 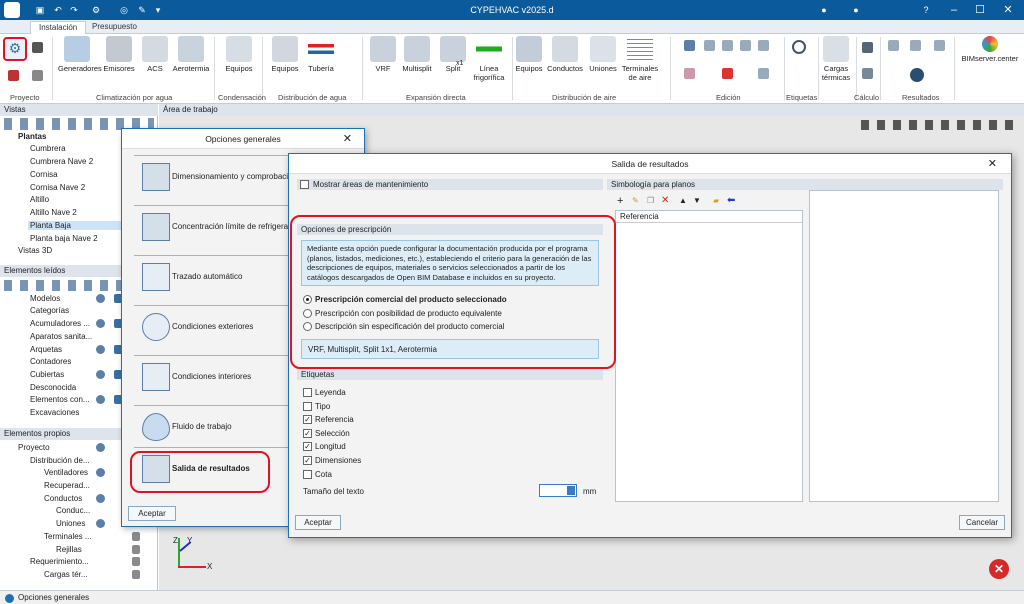 I want to click on tree-plantas: Plantas, so click(x=32, y=136).